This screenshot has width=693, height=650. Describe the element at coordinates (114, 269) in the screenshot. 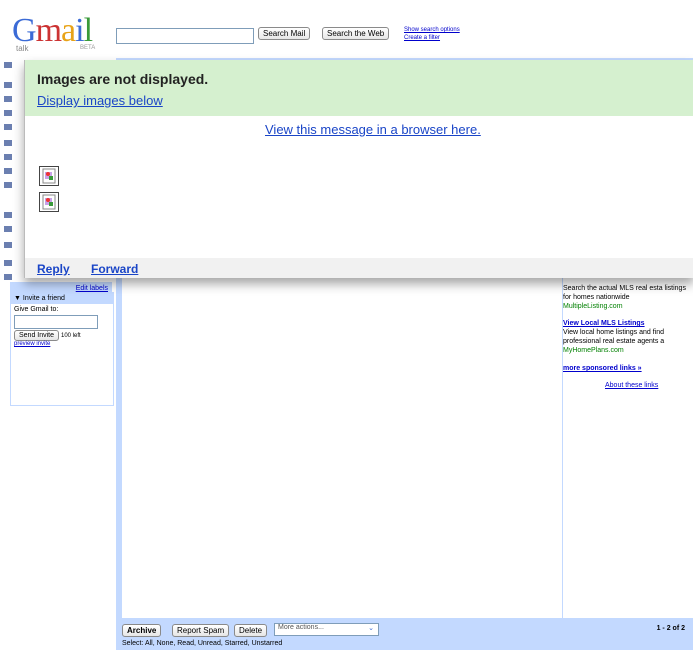

I see `forward-link: Forward` at that location.